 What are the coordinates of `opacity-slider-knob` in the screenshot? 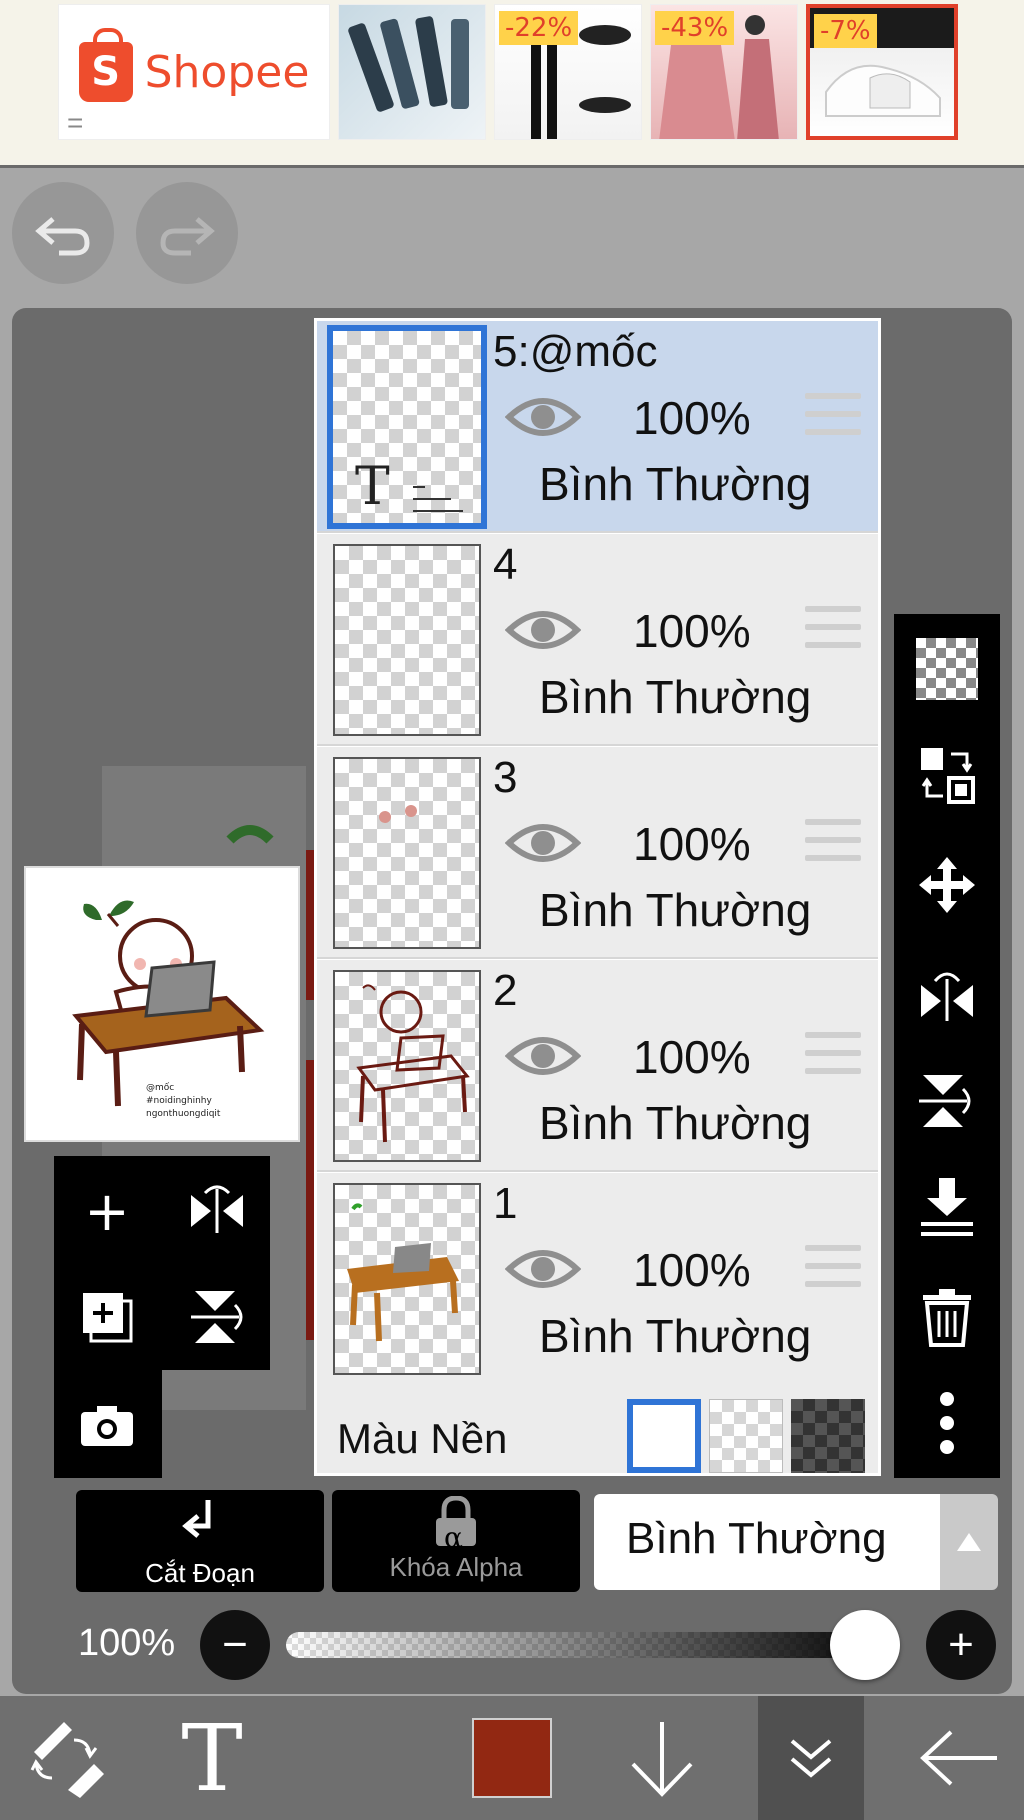 It's located at (865, 1645).